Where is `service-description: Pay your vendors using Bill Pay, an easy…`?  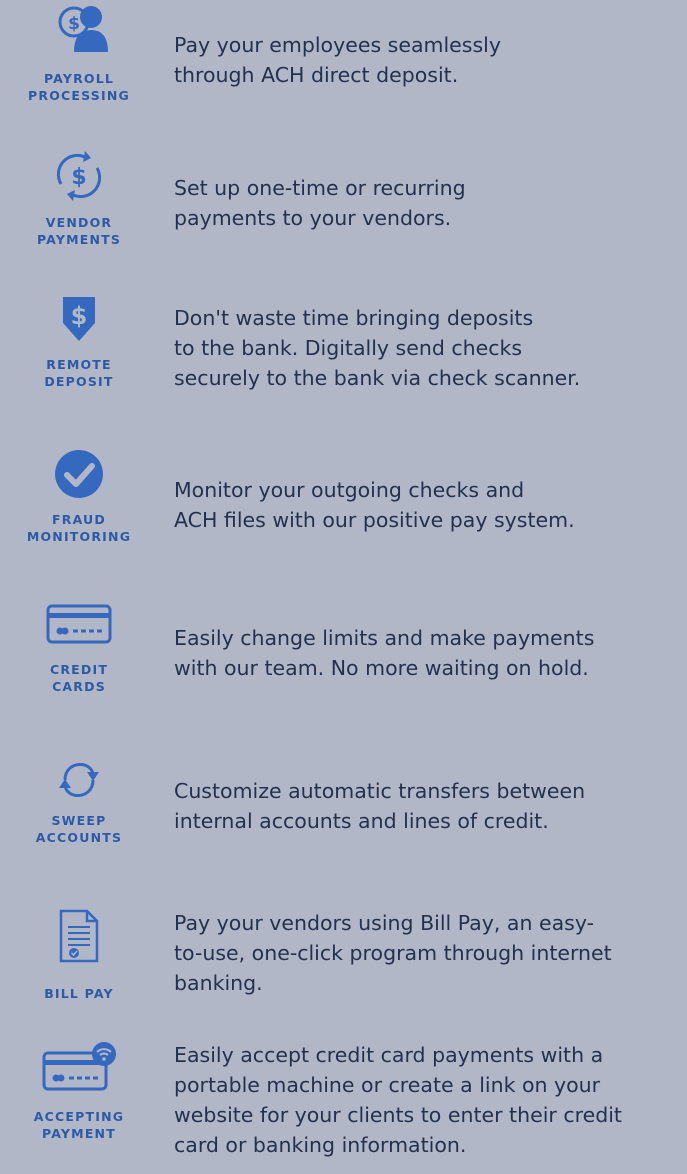 service-description: Pay your vendors using Bill Pay, an easy… is located at coordinates (393, 953).